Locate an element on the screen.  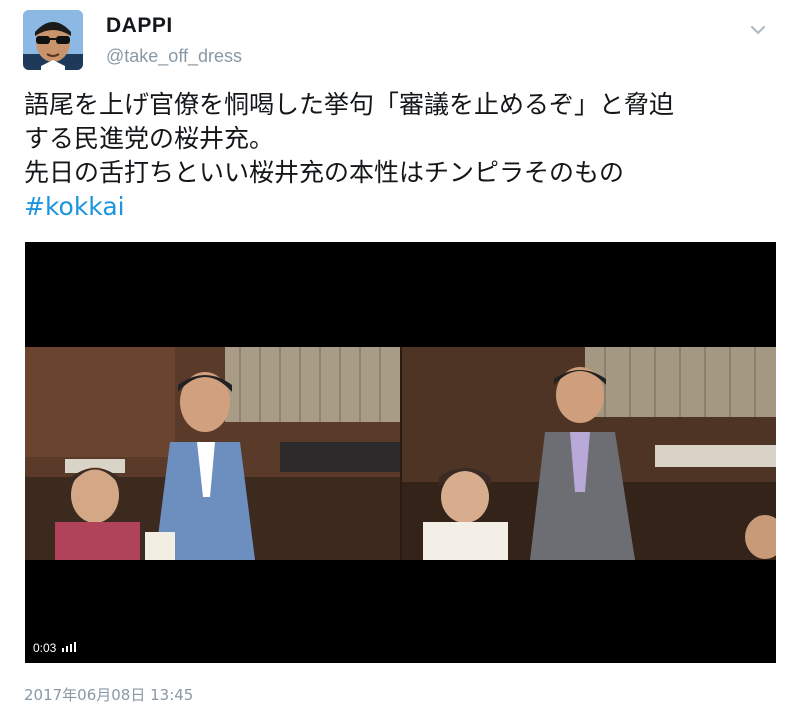
avatar is located at coordinates (53, 40).